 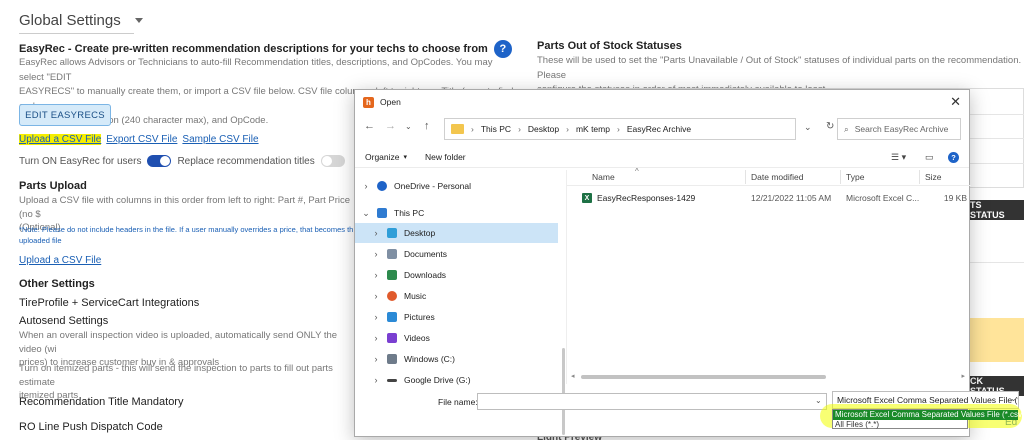 I want to click on file-name-label: File name:, so click(x=458, y=402).